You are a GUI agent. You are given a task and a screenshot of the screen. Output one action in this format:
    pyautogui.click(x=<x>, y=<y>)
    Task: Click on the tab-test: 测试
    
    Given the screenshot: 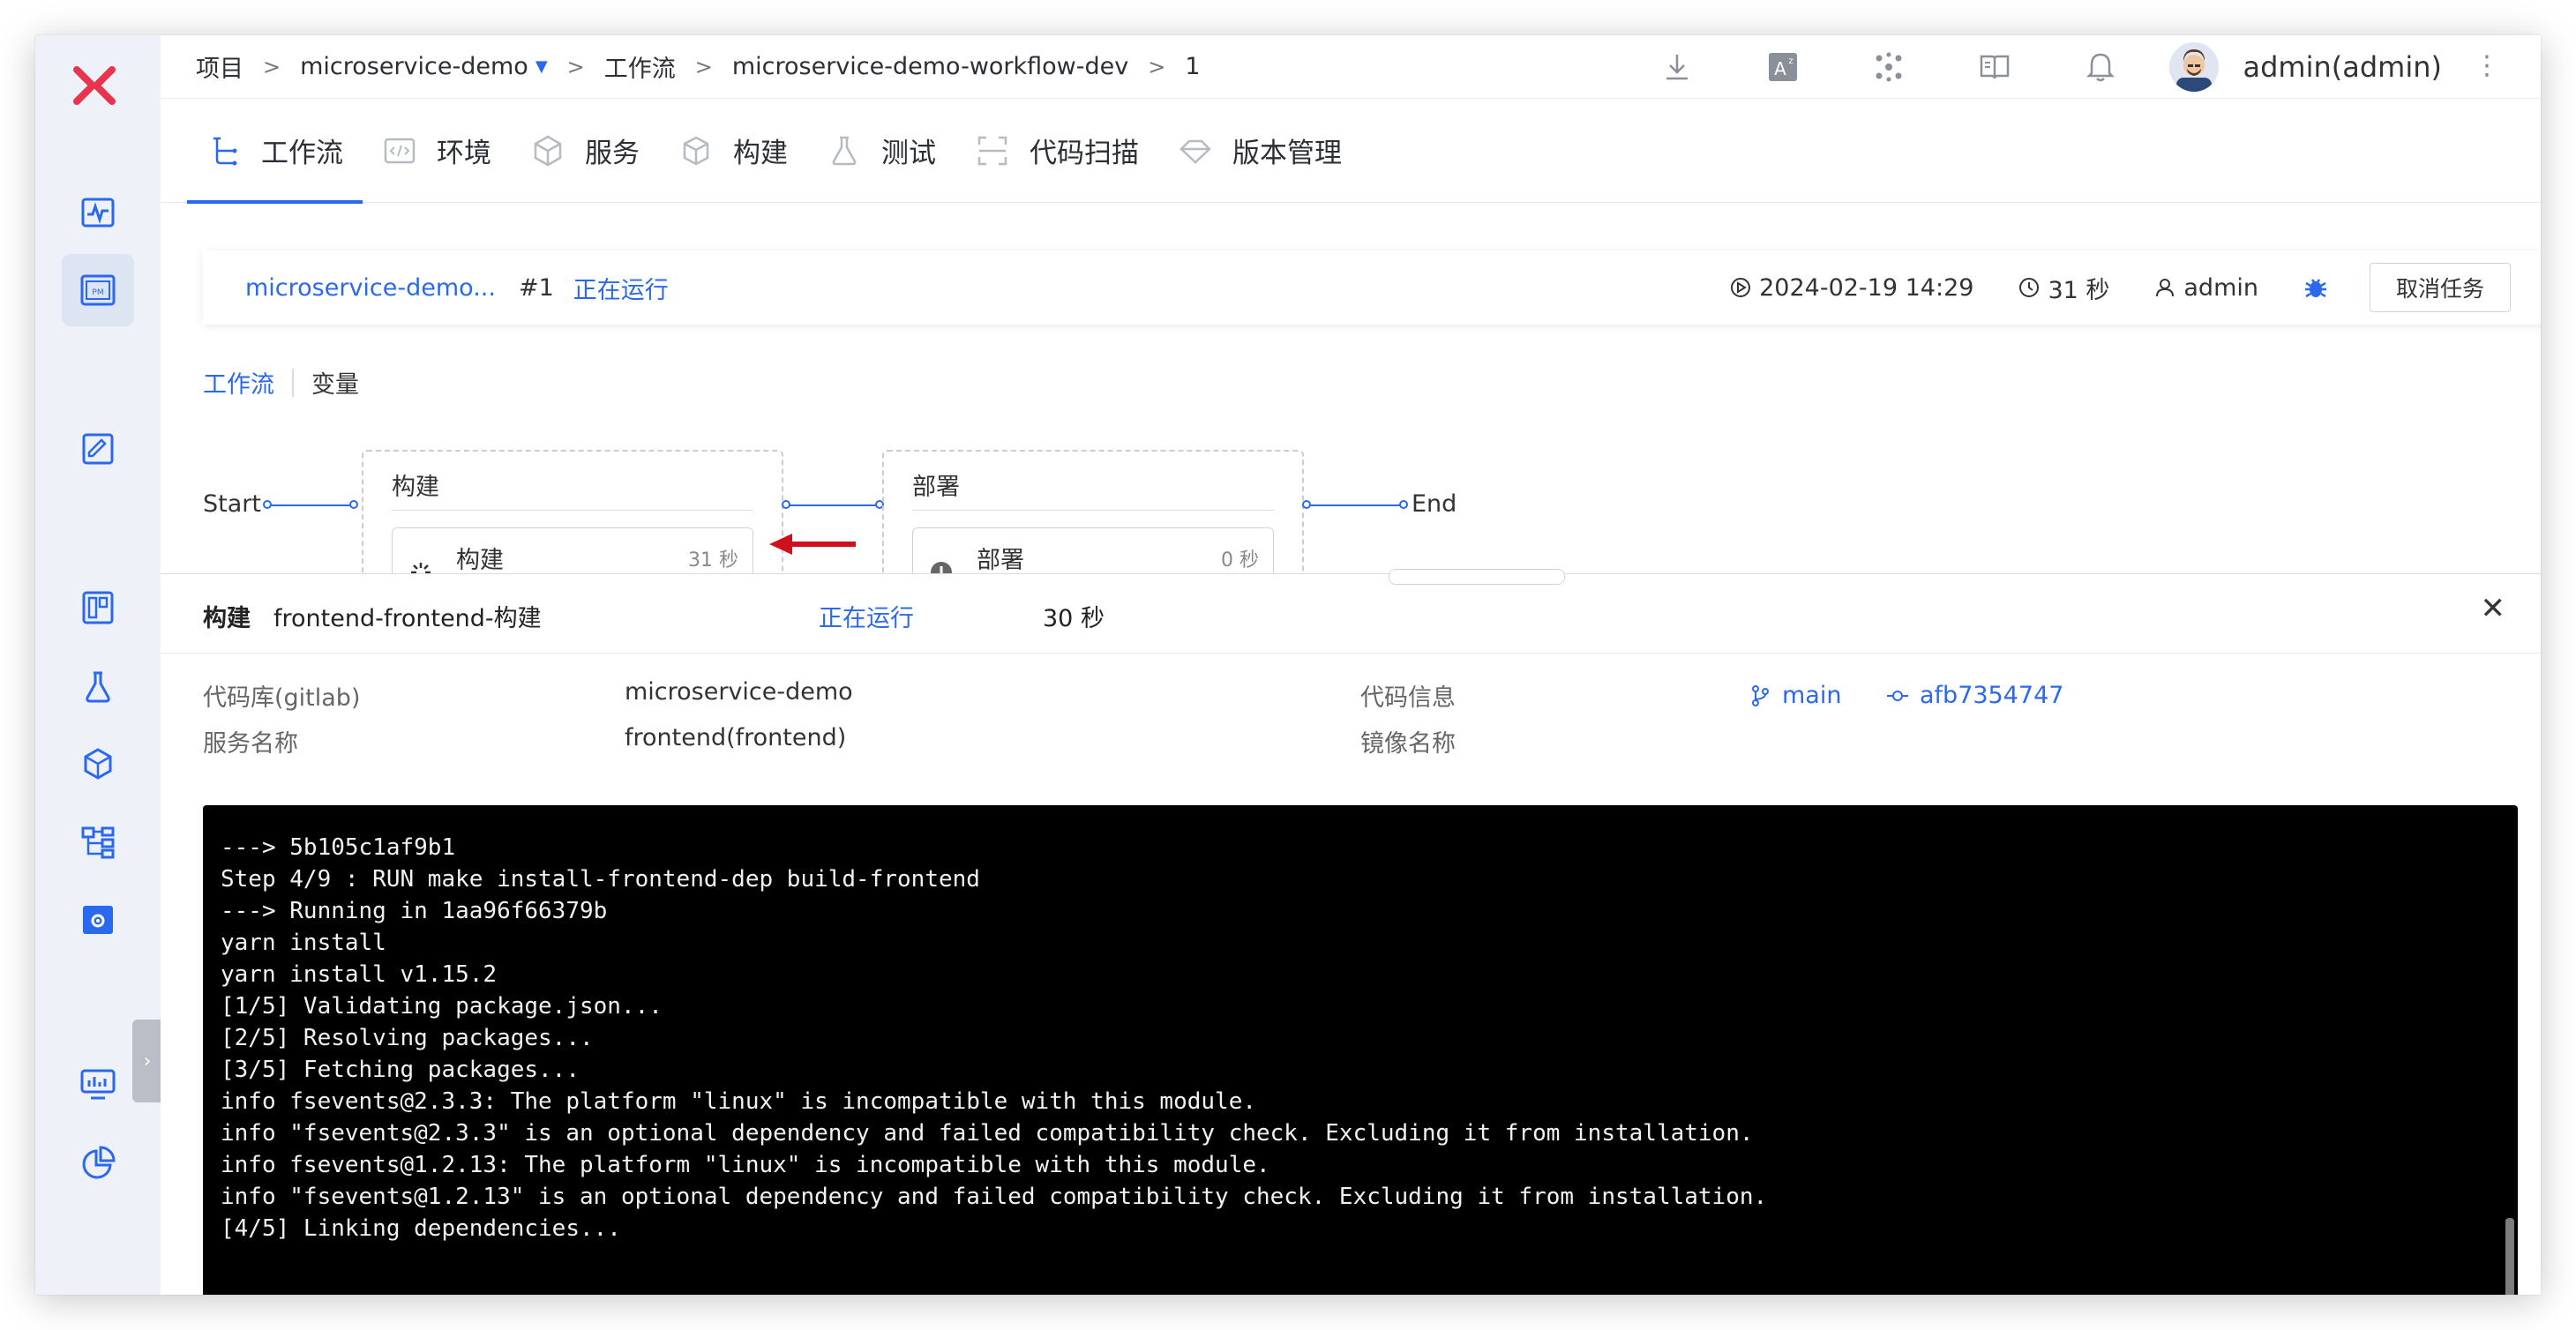 What is the action you would take?
    pyautogui.click(x=882, y=151)
    